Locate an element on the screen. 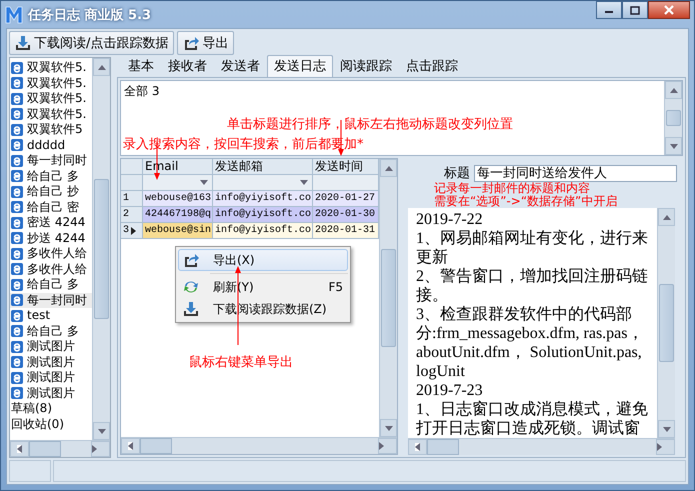 The image size is (695, 491). body-text-line: 分:frm_messagebox.dfm, ras.pas， is located at coordinates (530, 333).